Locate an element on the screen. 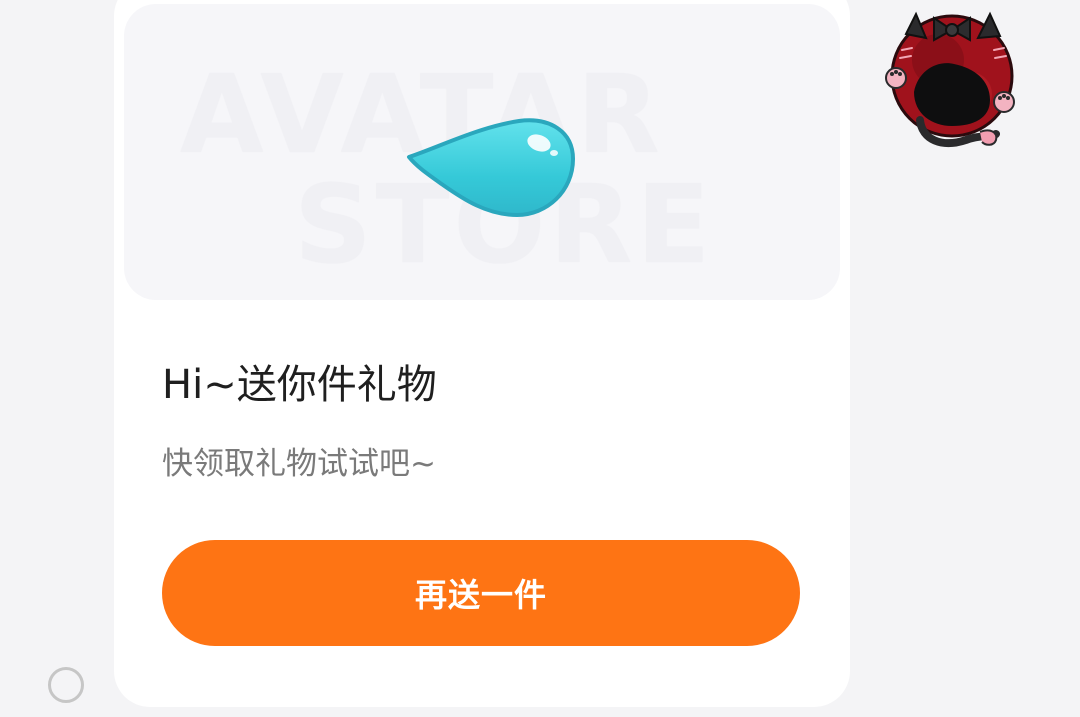 The image size is (1080, 717). gift-title: Hi~送你件礼物 is located at coordinates (299, 385).